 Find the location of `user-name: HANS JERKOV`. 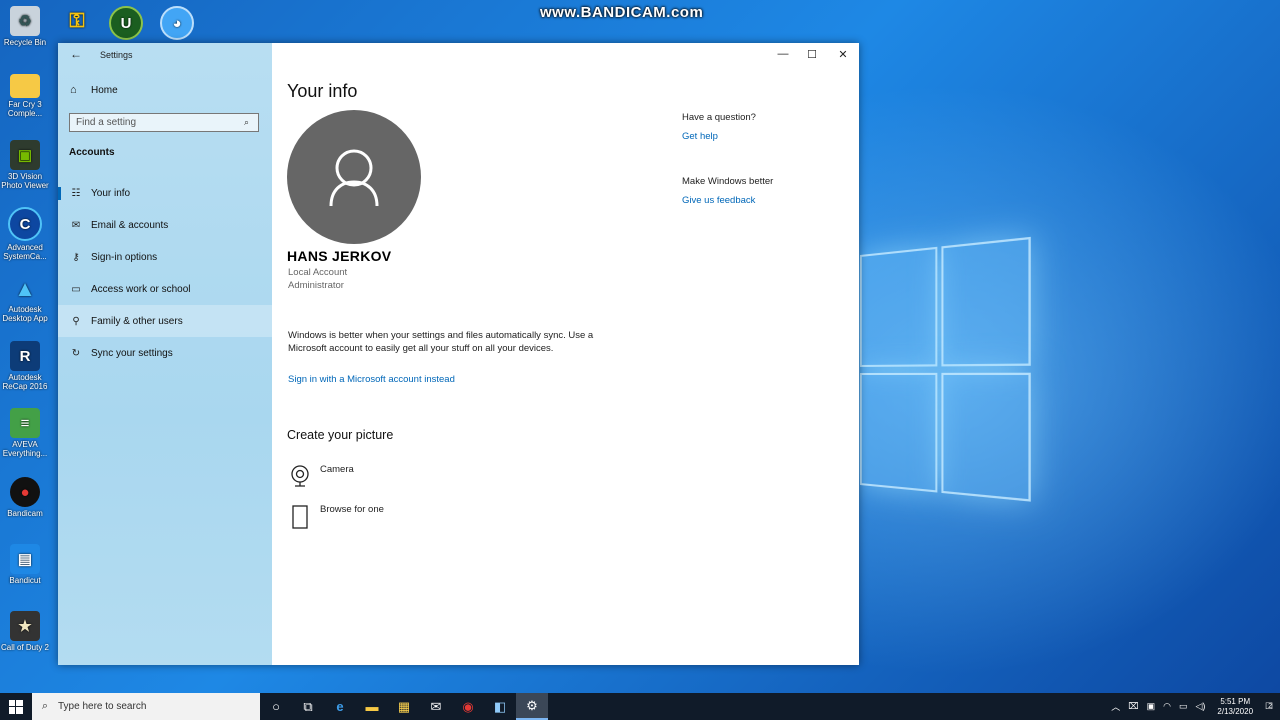

user-name: HANS JERKOV is located at coordinates (339, 256).